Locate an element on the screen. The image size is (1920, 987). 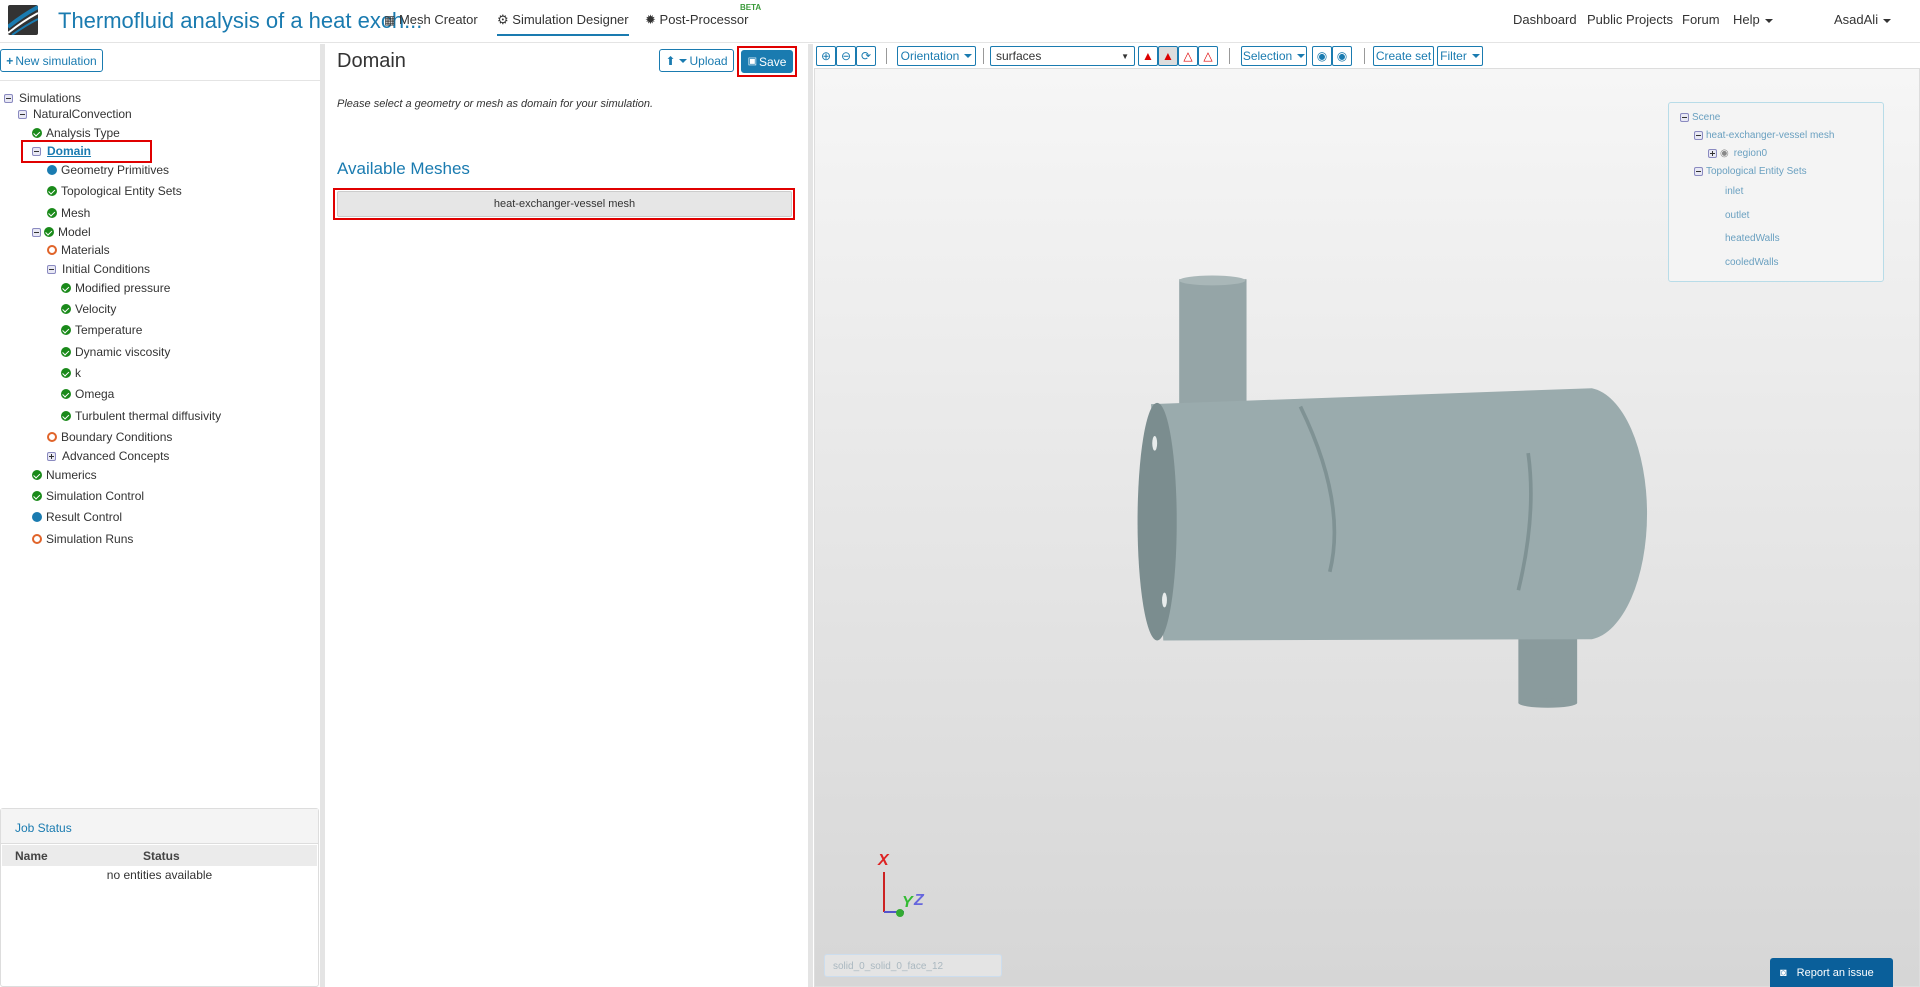
reset-view-button: ⟳ is located at coordinates (866, 56).